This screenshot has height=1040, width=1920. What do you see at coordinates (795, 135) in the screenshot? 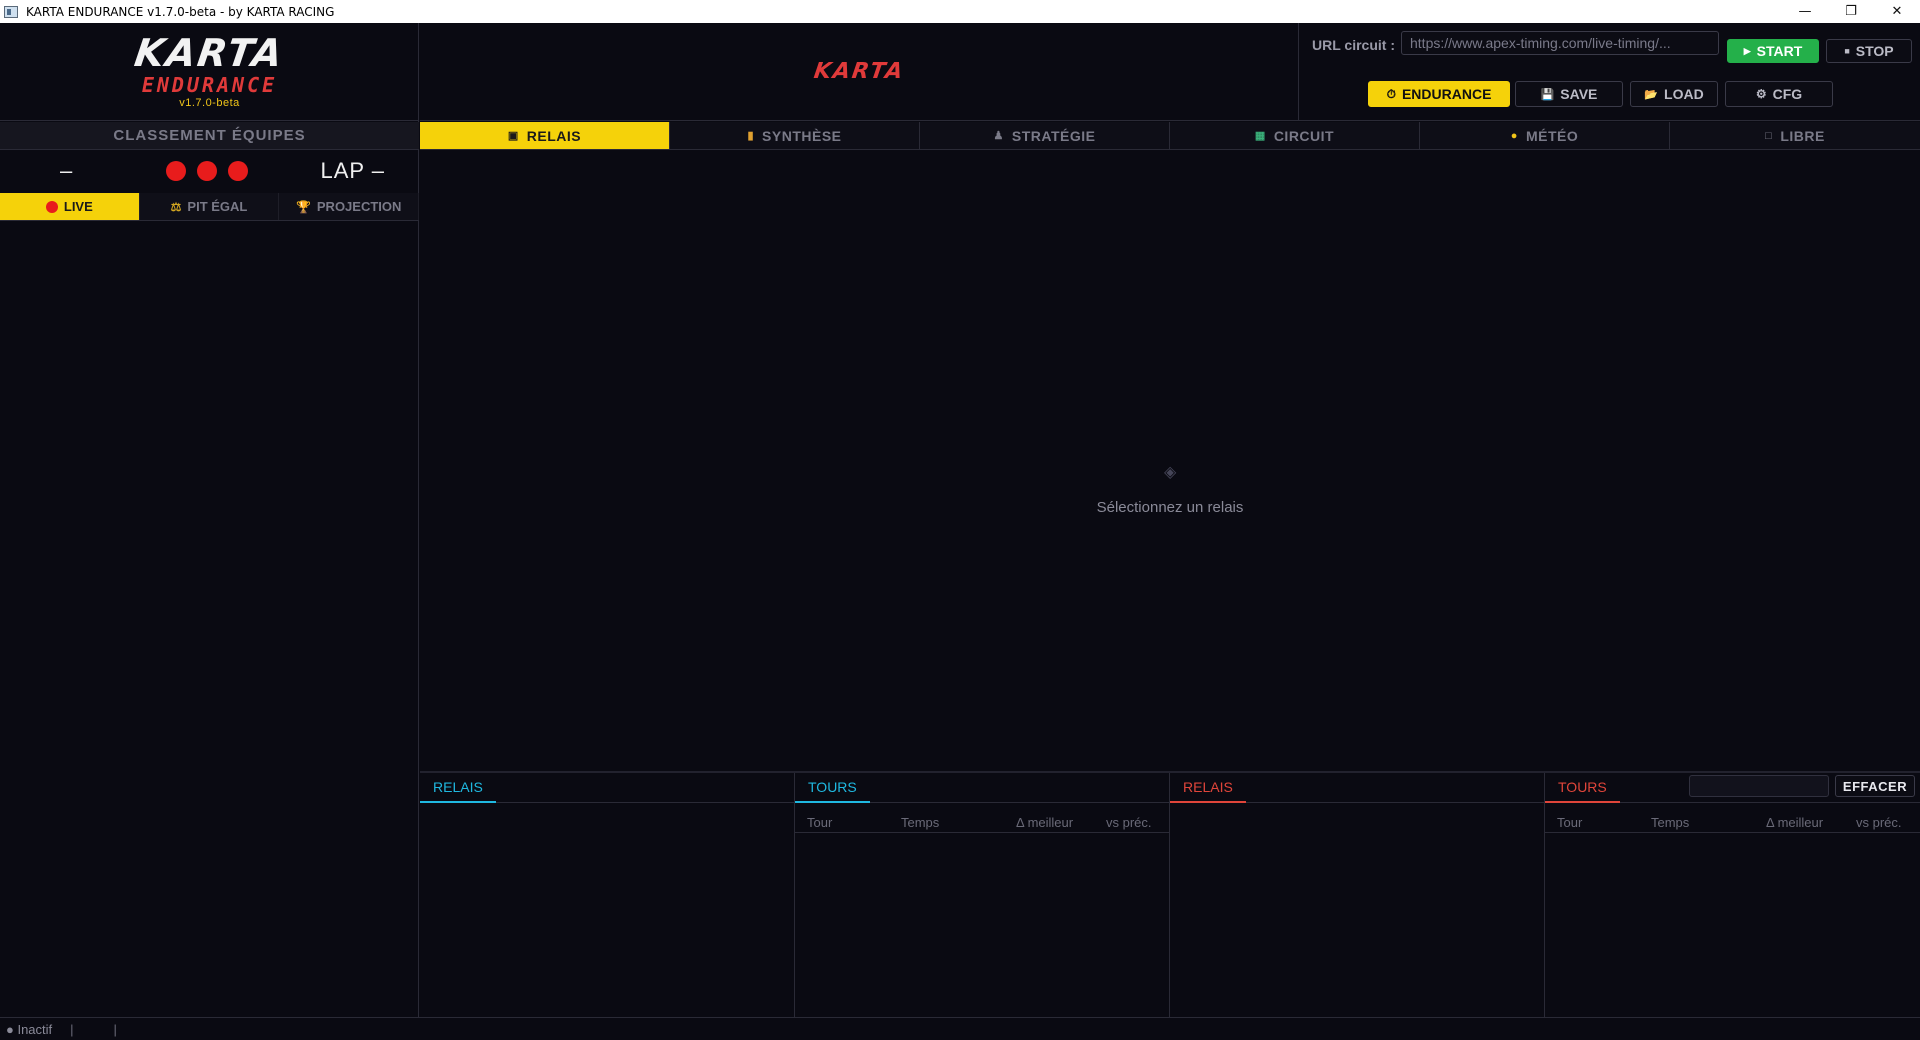
I see `tab-synthese: ▮ SYNTHÈSE` at bounding box center [795, 135].